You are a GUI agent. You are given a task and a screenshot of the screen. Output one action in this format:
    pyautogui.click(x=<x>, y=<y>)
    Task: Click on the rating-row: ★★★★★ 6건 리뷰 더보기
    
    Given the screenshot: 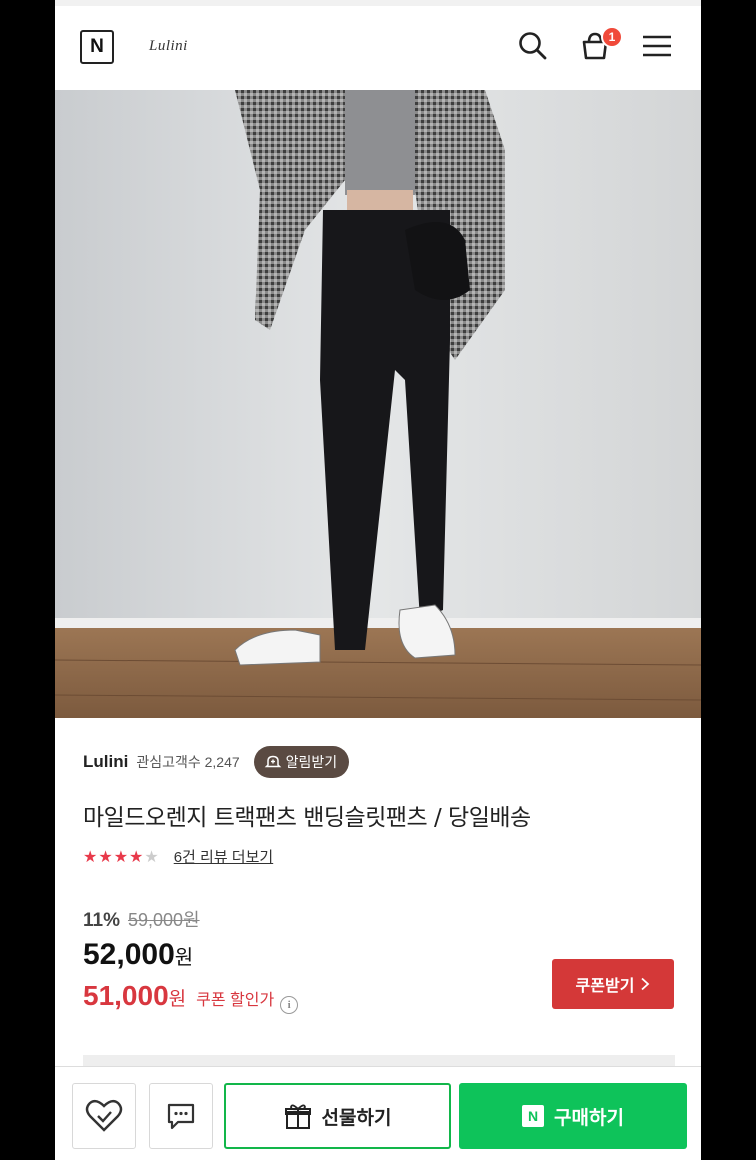 What is the action you would take?
    pyautogui.click(x=178, y=856)
    